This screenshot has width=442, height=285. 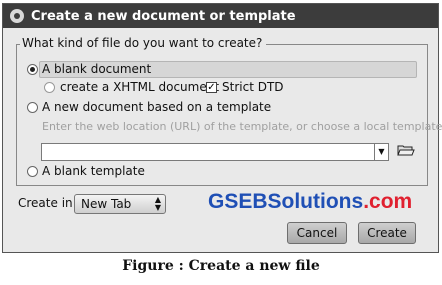 I want to click on title-bar: Create a new document or template, so click(x=220, y=16).